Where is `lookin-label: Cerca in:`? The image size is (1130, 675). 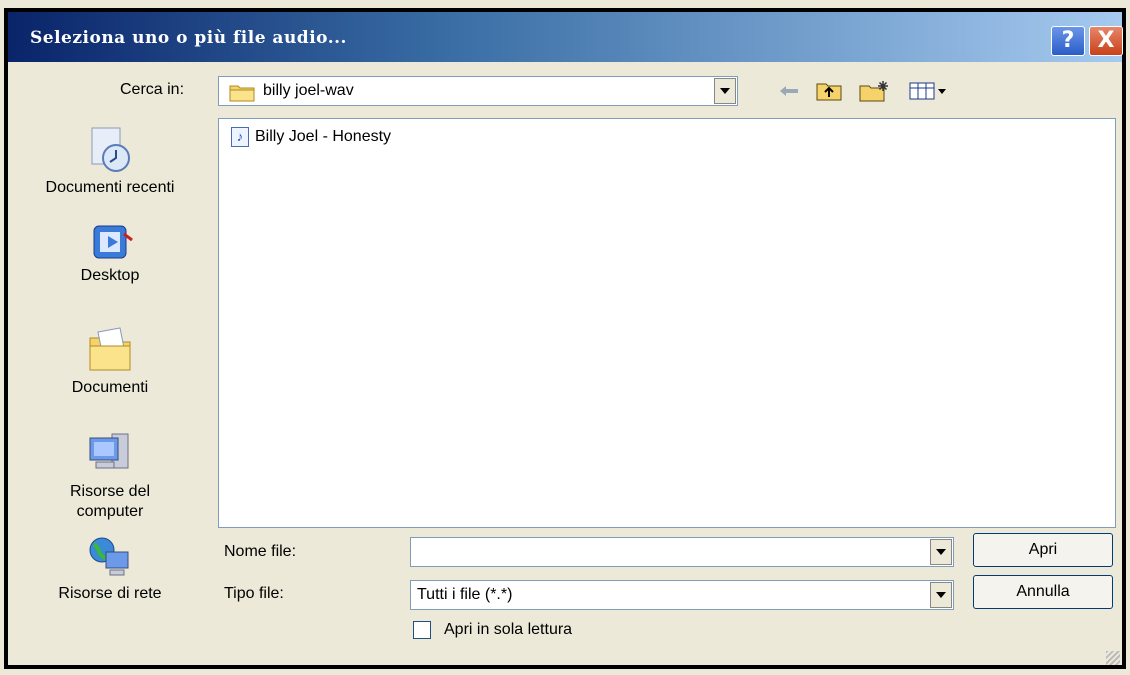
lookin-label: Cerca in: is located at coordinates (152, 89).